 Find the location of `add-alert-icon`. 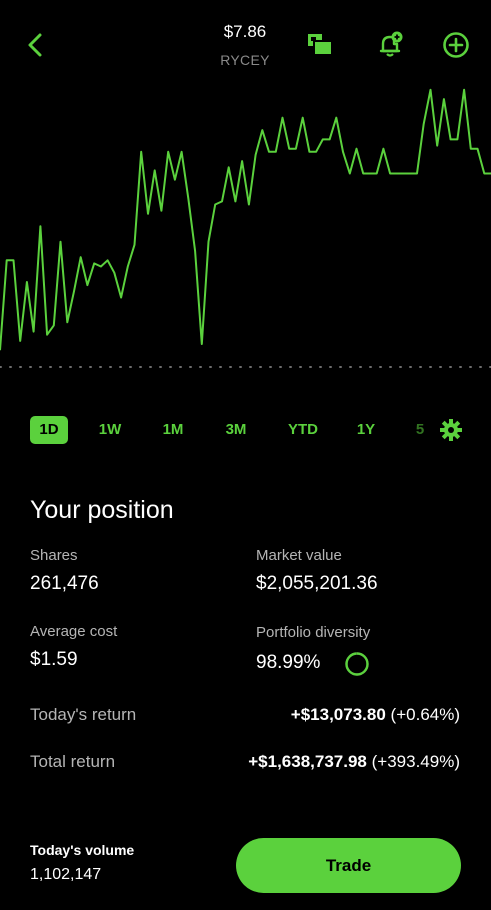

add-alert-icon is located at coordinates (390, 45).